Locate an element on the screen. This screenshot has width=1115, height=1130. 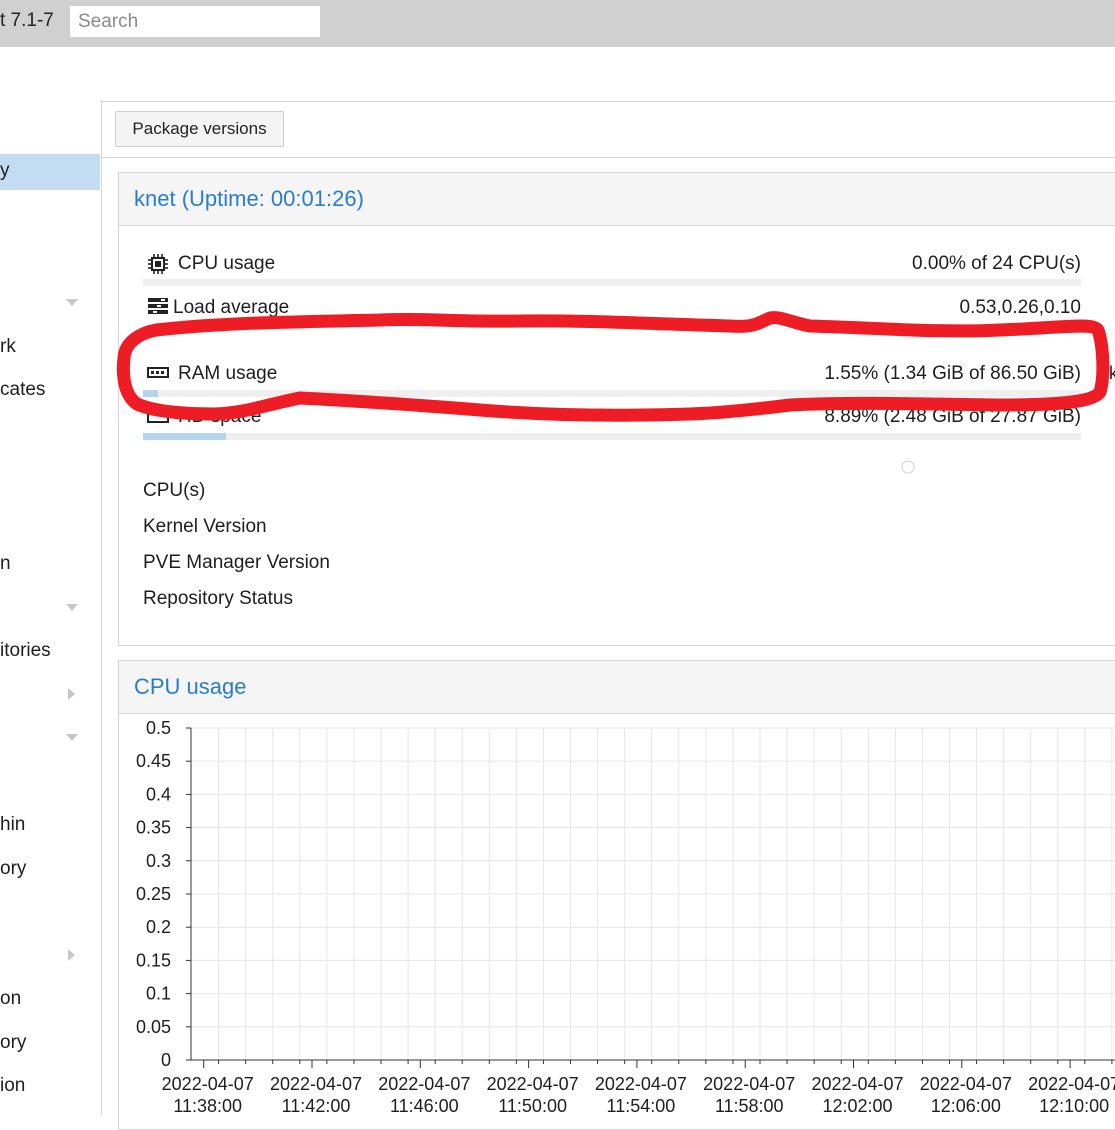
y-tick-label: 0.3 is located at coordinates (158, 861).